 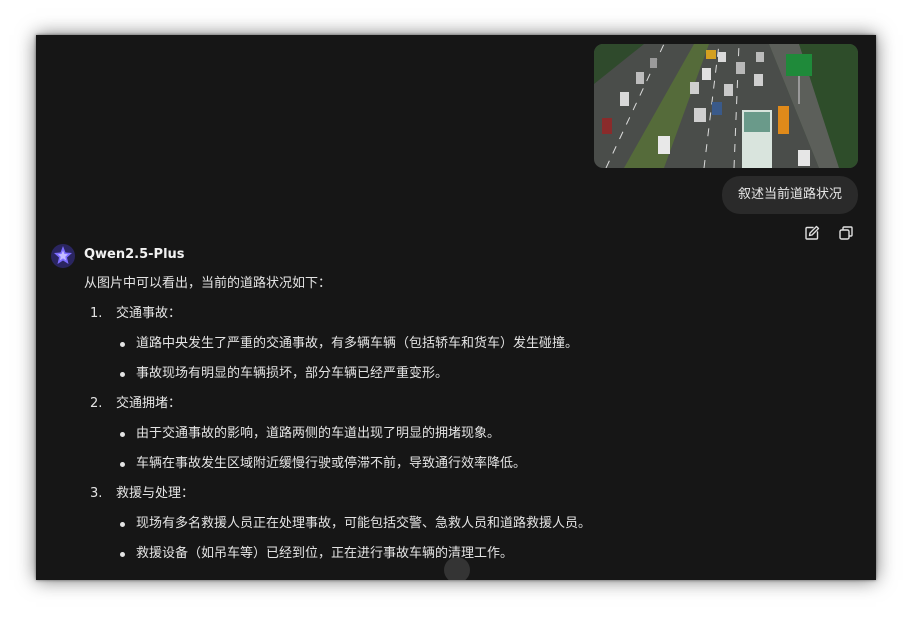 I want to click on point-title: 1. 交通事故：, so click(x=467, y=314).